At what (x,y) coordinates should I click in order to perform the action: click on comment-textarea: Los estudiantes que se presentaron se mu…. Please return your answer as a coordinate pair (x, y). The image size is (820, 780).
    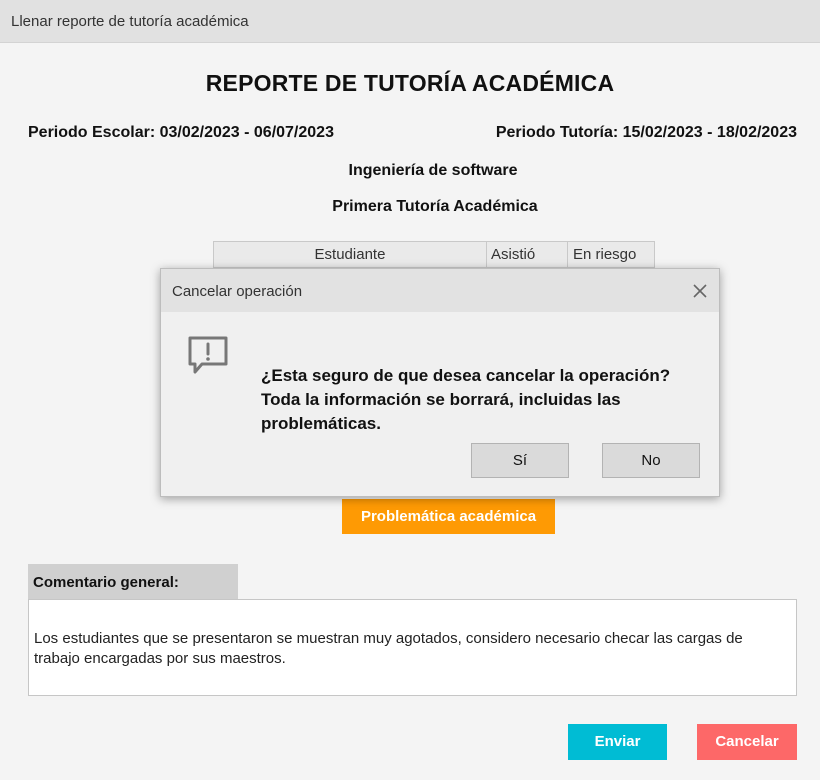
    Looking at the image, I should click on (412, 647).